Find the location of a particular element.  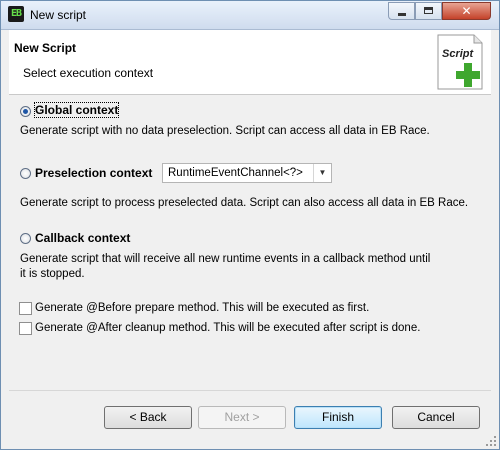

next-button: Next > is located at coordinates (242, 417).